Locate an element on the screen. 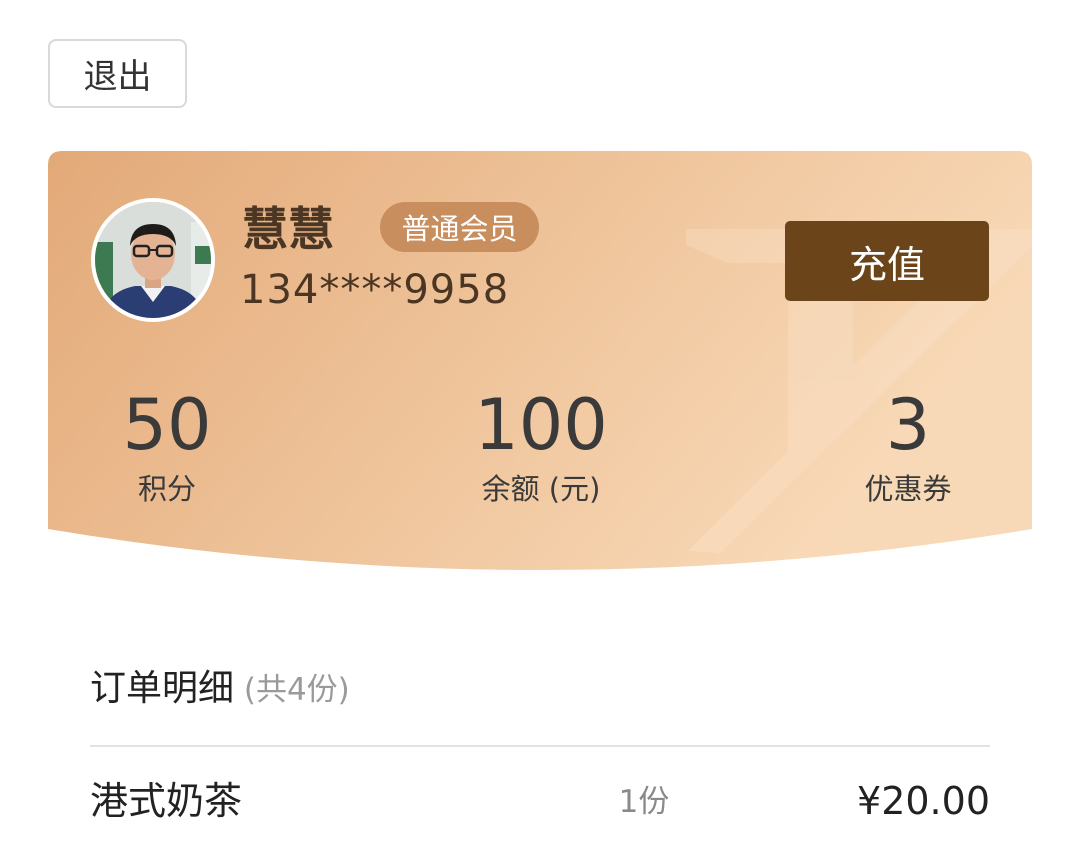 This screenshot has width=1080, height=866. user-name: 慧慧 is located at coordinates (288, 229).